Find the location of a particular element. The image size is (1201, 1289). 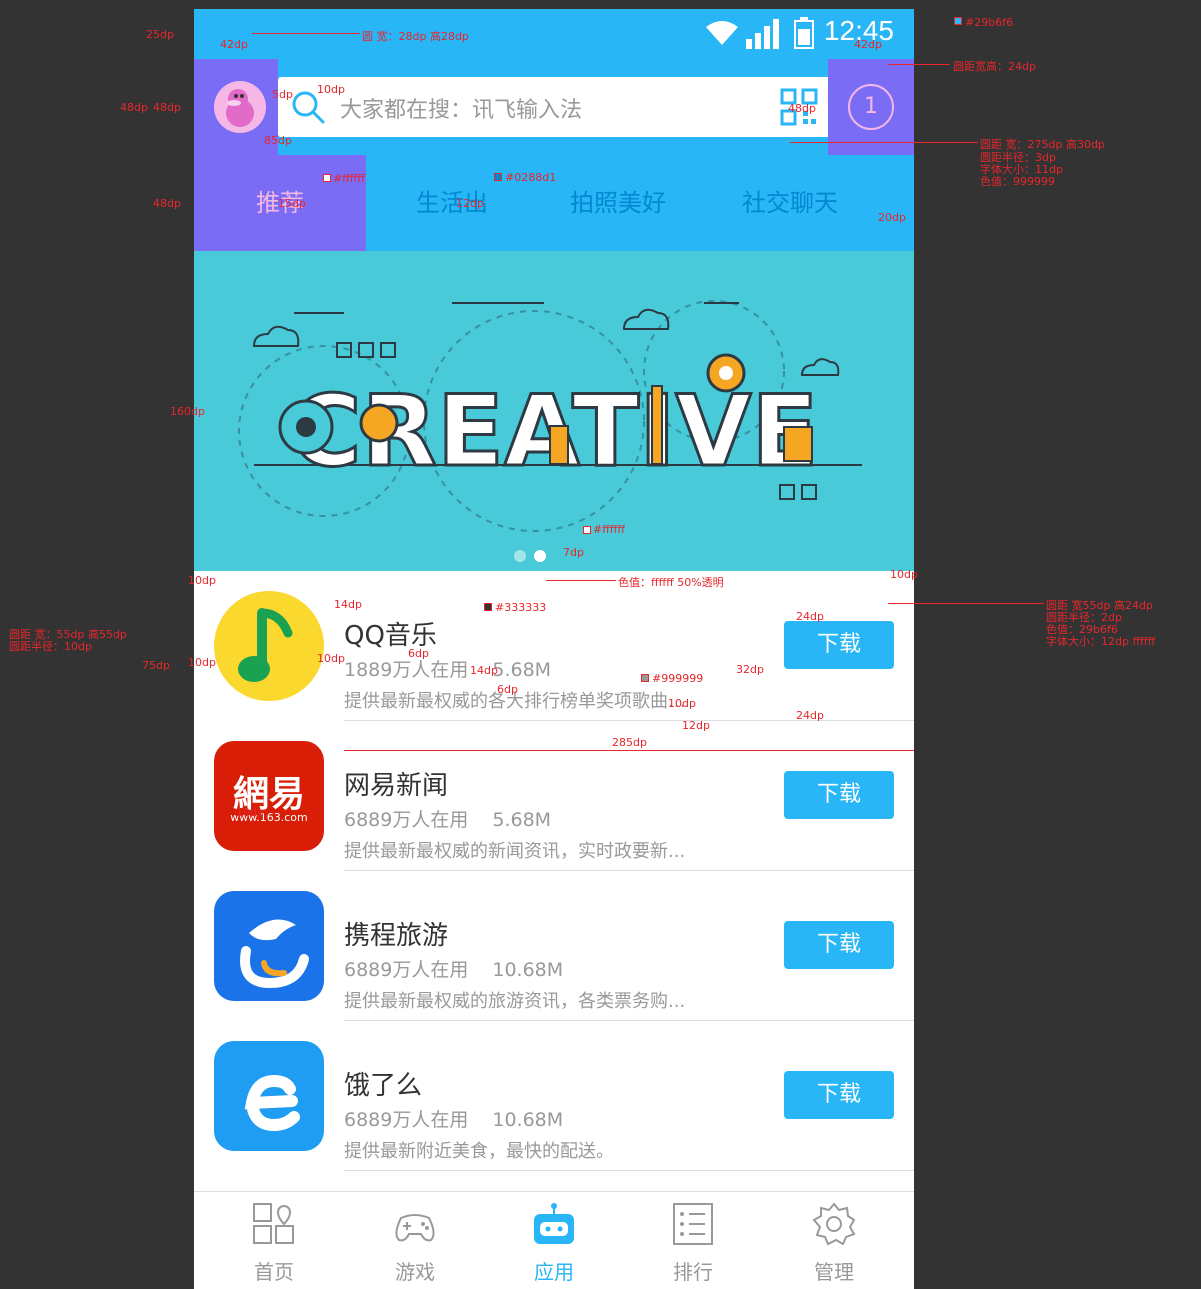

eleme-icon is located at coordinates (269, 1096).